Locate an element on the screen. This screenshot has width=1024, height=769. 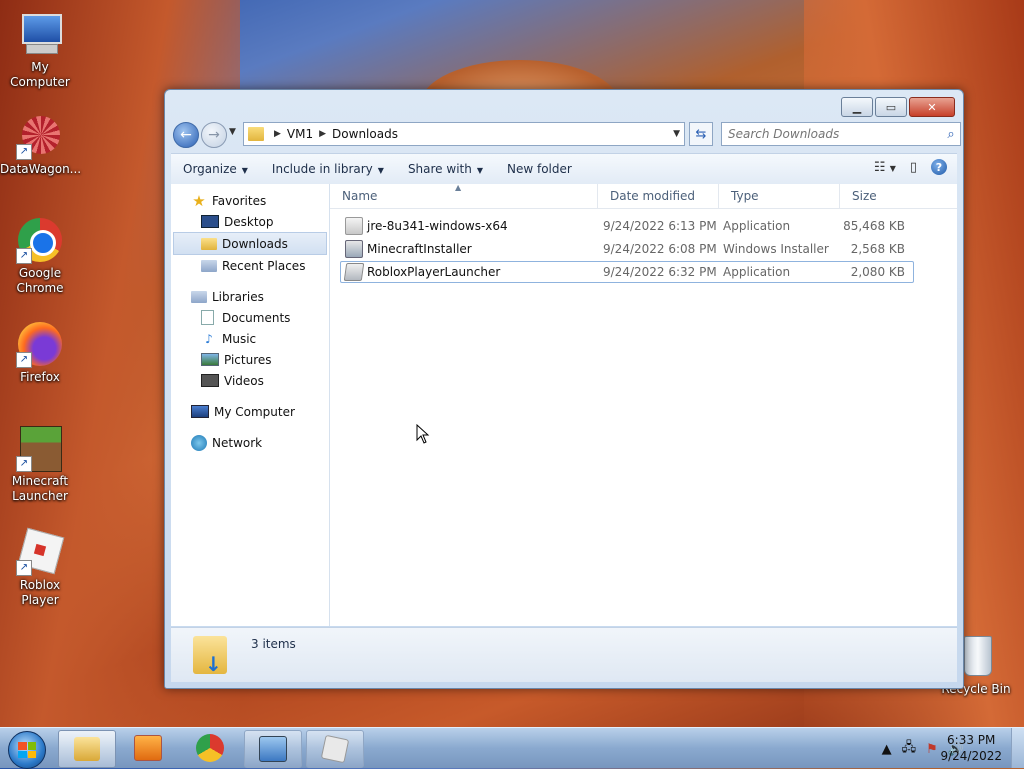
desktop-icon-google-chrome: ↗ Google Chrome is located at coordinates (40, 256).